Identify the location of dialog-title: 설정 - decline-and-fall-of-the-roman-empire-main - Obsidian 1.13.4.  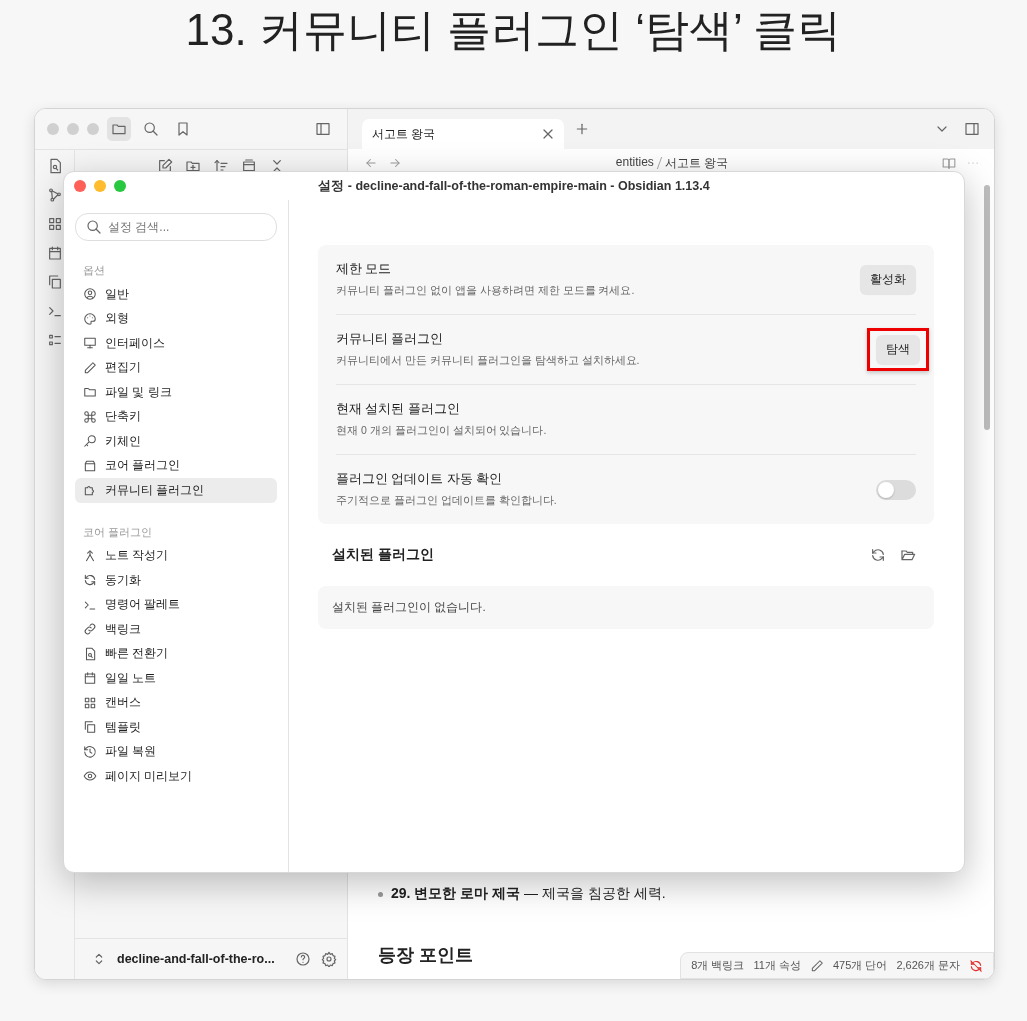
(514, 186).